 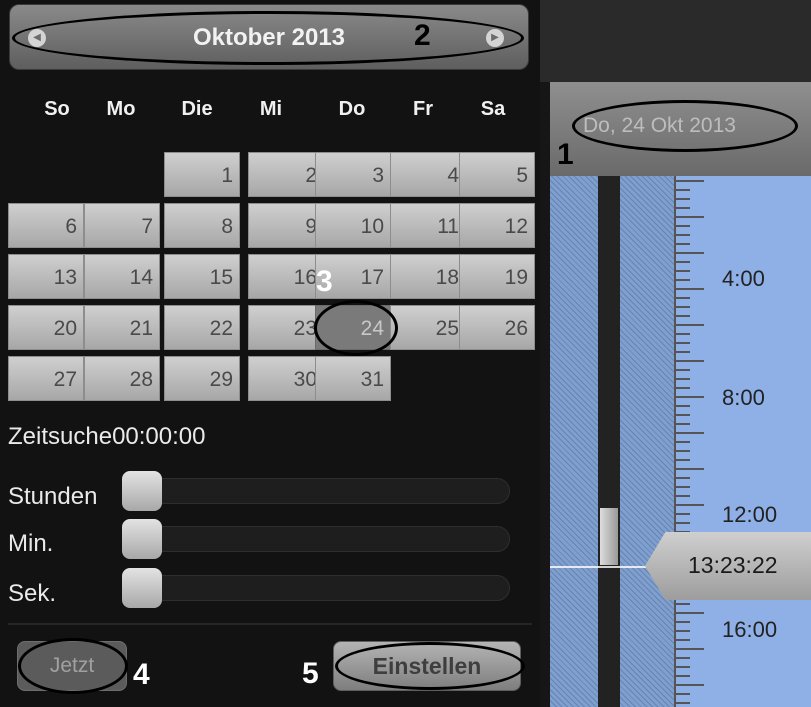 What do you see at coordinates (497, 327) in the screenshot?
I see `calendar-day: 26` at bounding box center [497, 327].